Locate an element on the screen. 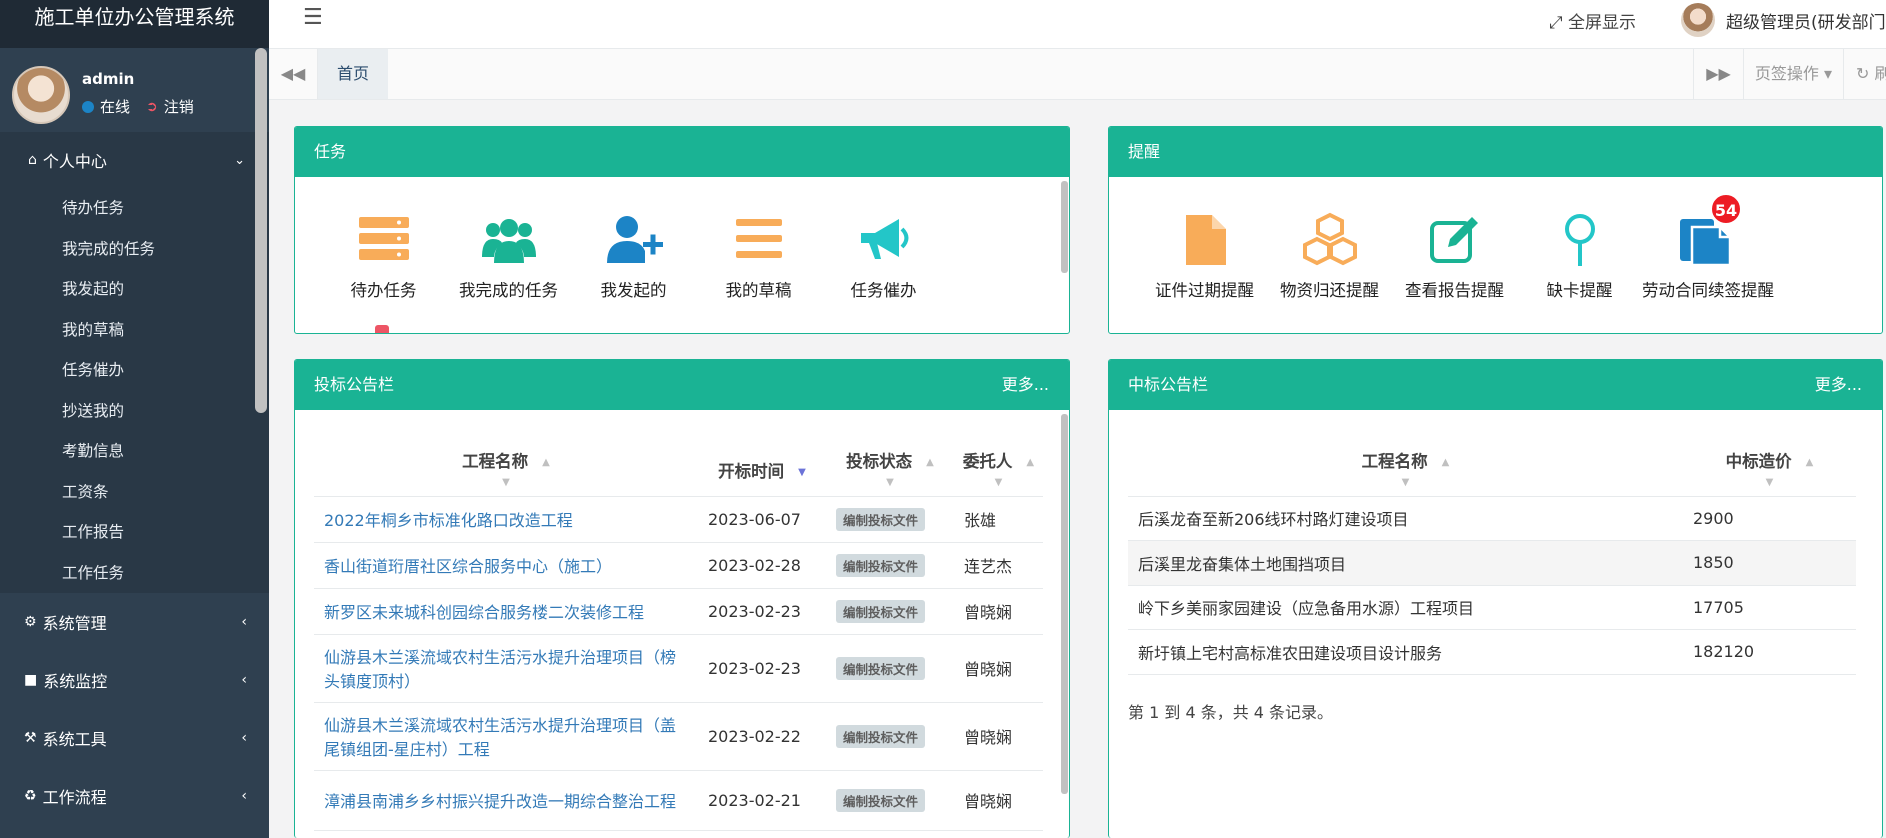 The width and height of the screenshot is (1886, 838). table-row: 2022年桐乡市标准化路口改造工程 2023-06-07 编制投标文件 张雄 is located at coordinates (678, 519).